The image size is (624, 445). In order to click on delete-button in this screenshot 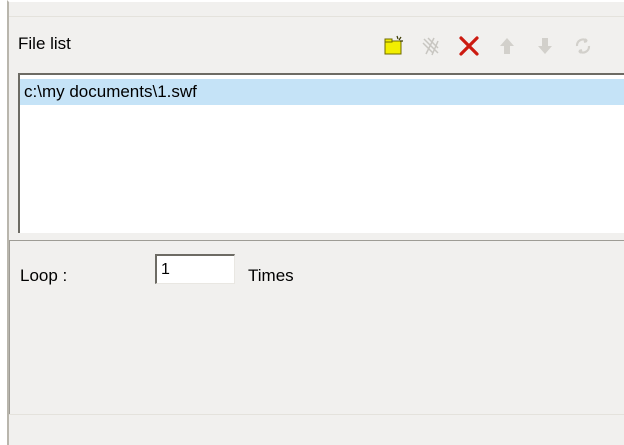, I will do `click(469, 46)`.